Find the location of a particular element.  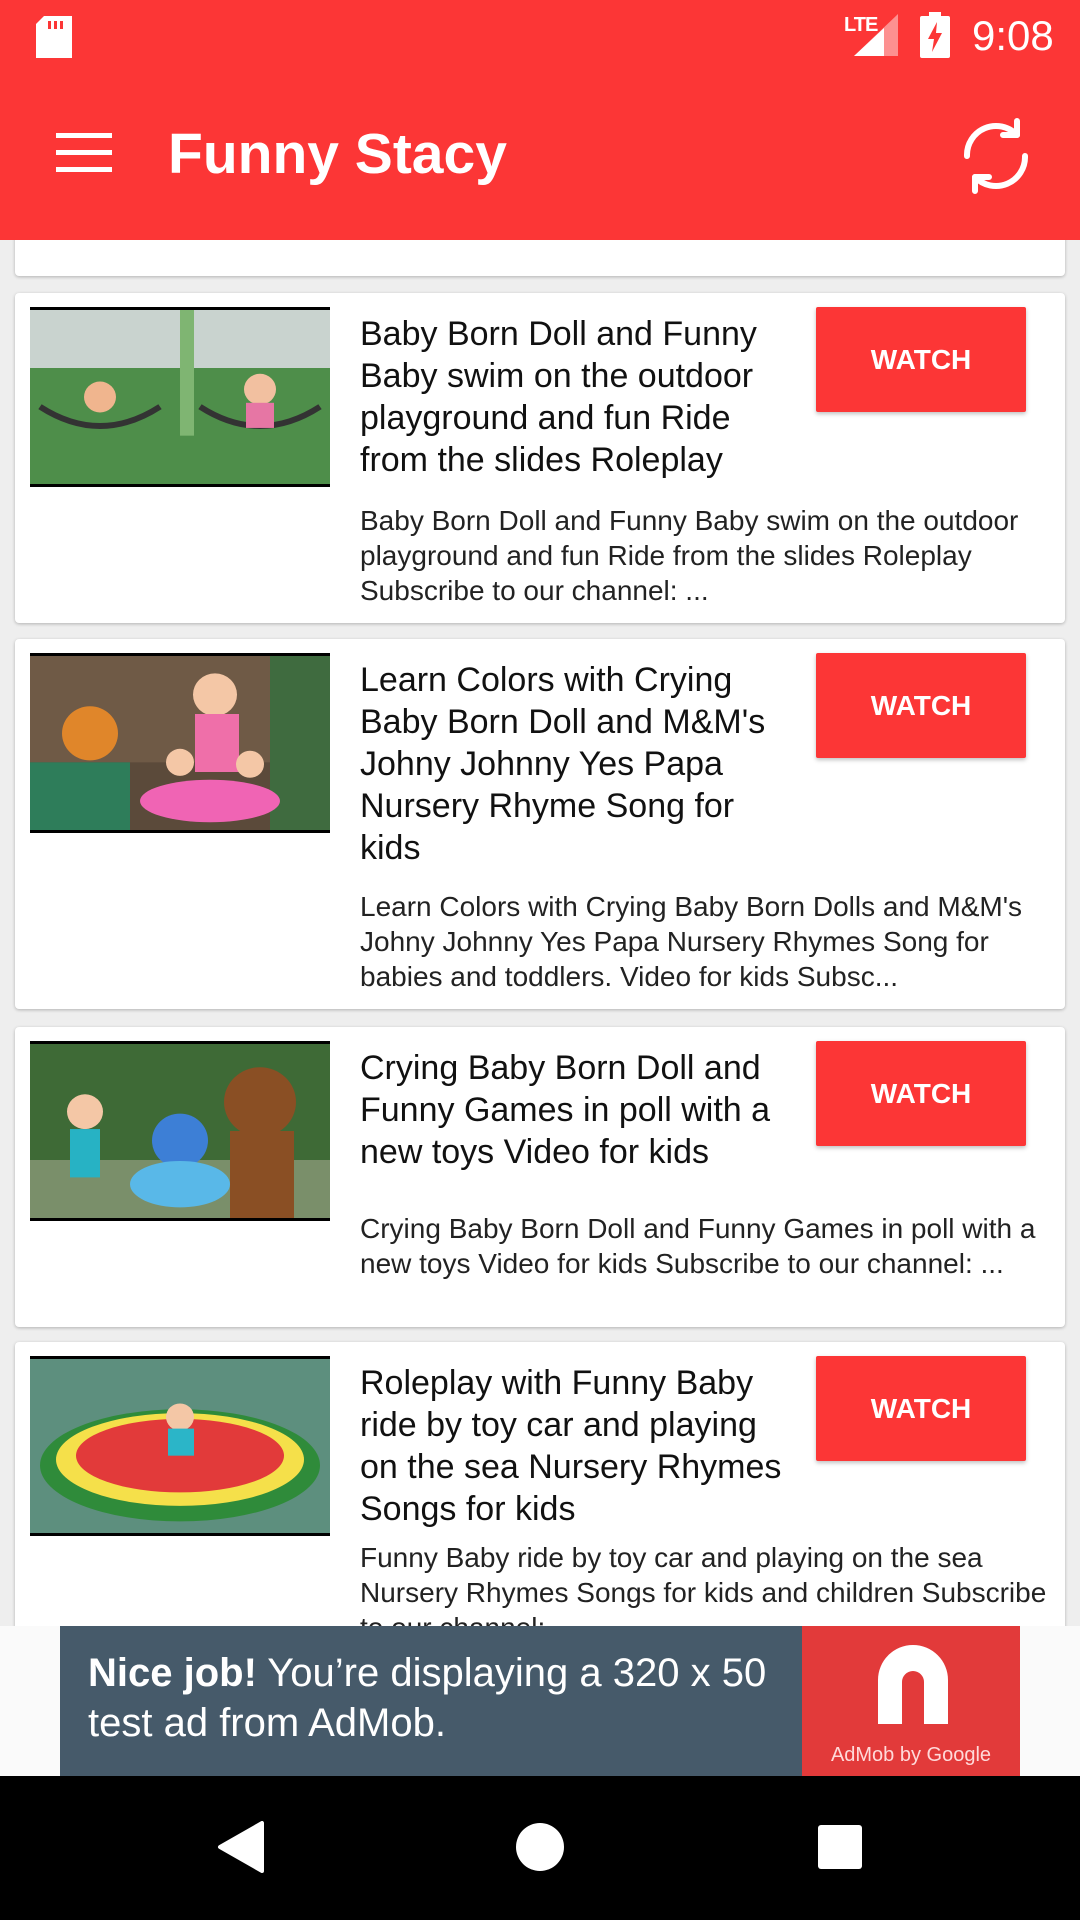

recents-icon is located at coordinates (840, 1849).